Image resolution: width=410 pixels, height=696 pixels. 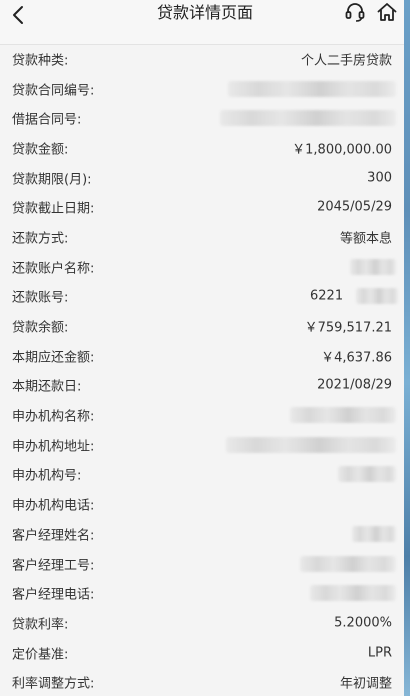 I want to click on field-value-prefix: 6221, so click(x=327, y=296).